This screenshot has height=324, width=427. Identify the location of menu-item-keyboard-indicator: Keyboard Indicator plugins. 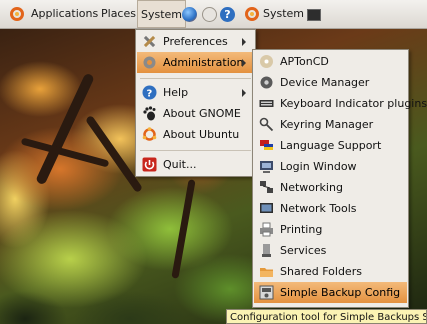
(340, 103).